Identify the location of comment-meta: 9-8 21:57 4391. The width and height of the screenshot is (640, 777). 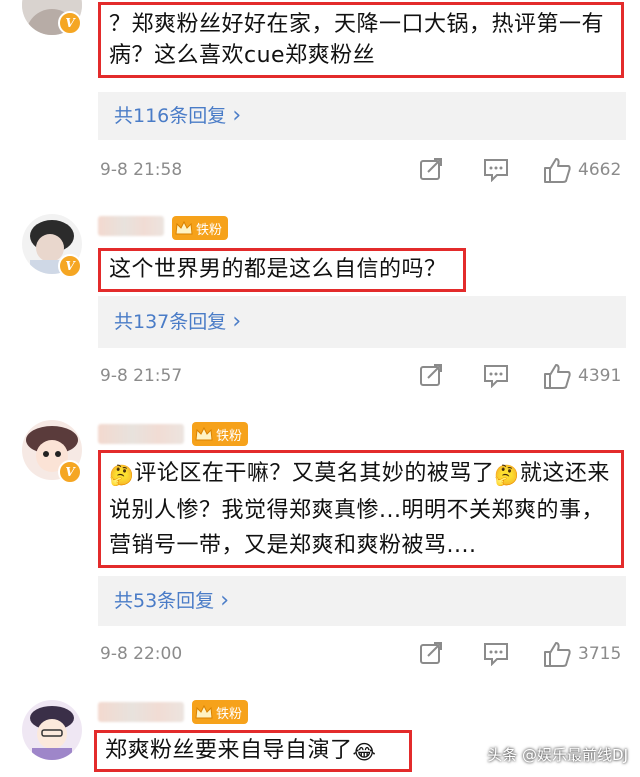
(365, 378).